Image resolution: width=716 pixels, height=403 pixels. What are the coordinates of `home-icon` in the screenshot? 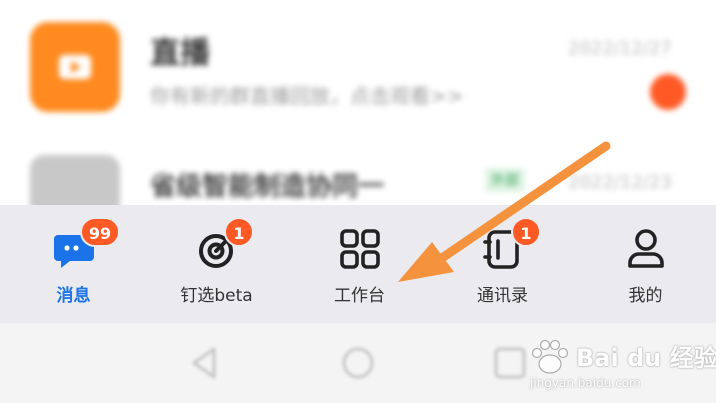 It's located at (358, 363).